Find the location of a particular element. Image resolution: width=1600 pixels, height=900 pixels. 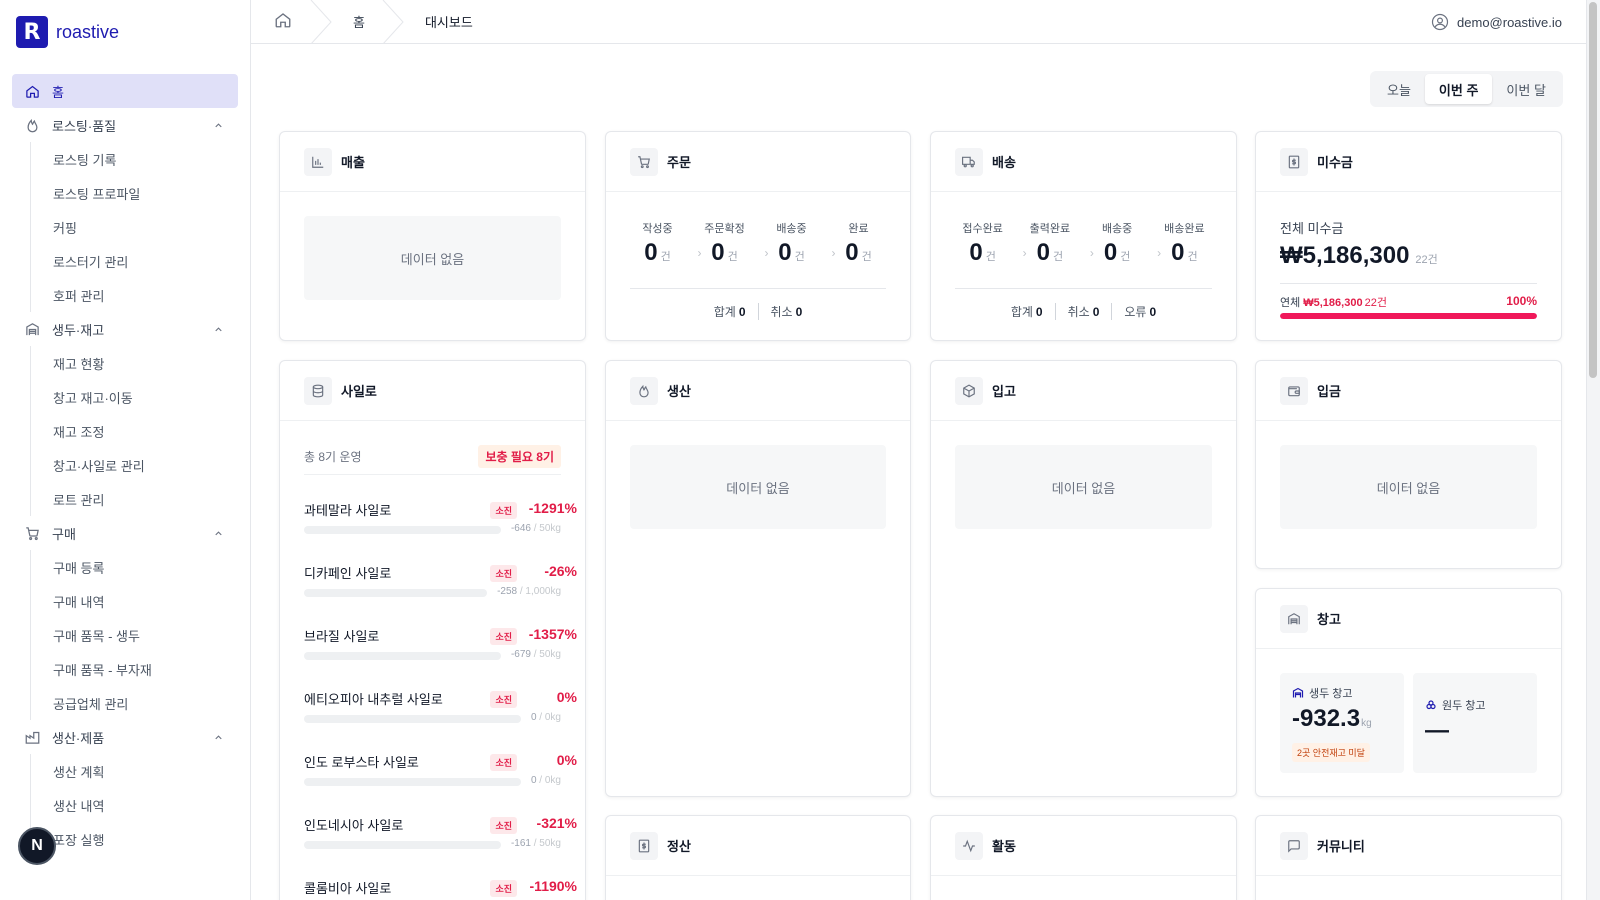

stage-printed: 출력완료 0 건 › is located at coordinates (1058, 243).